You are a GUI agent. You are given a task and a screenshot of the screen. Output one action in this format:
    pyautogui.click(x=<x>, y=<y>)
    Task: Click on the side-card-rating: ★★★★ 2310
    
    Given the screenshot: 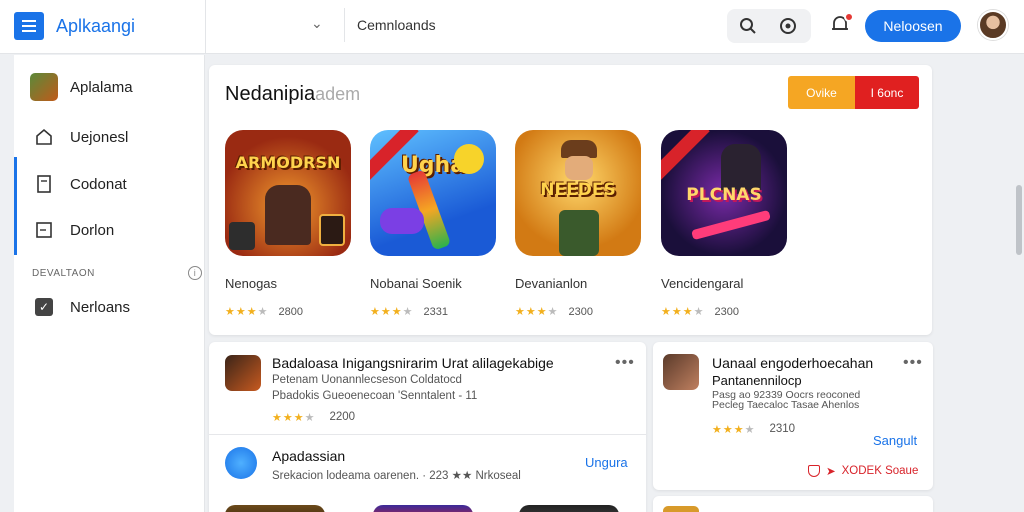 What is the action you would take?
    pyautogui.click(x=753, y=429)
    